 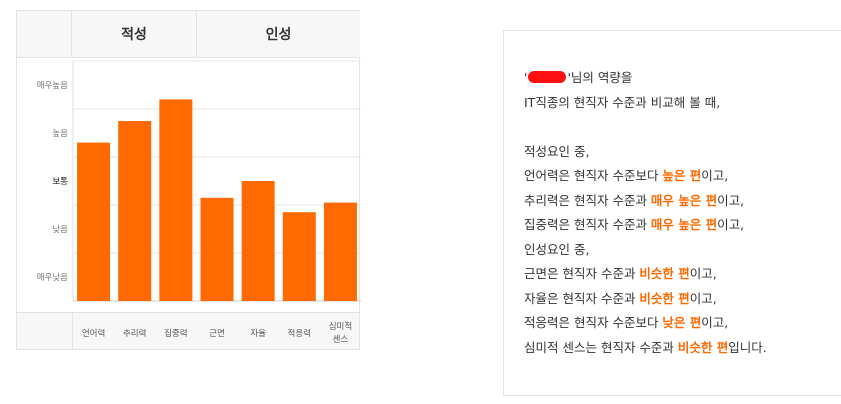 What do you see at coordinates (217, 333) in the screenshot?
I see `category-label: 근면` at bounding box center [217, 333].